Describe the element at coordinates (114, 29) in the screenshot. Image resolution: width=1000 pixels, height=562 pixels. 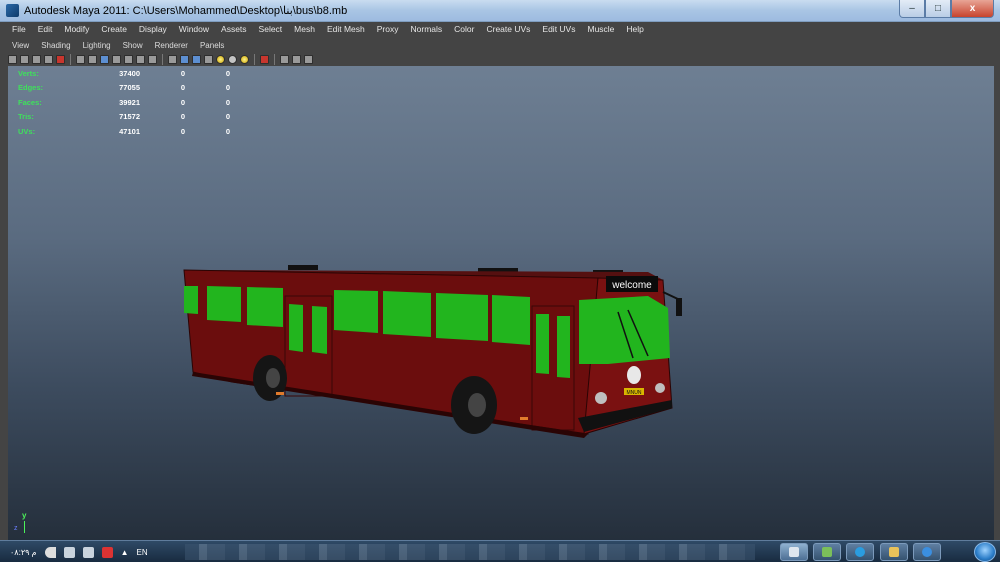
I see `menu-create: Create` at that location.